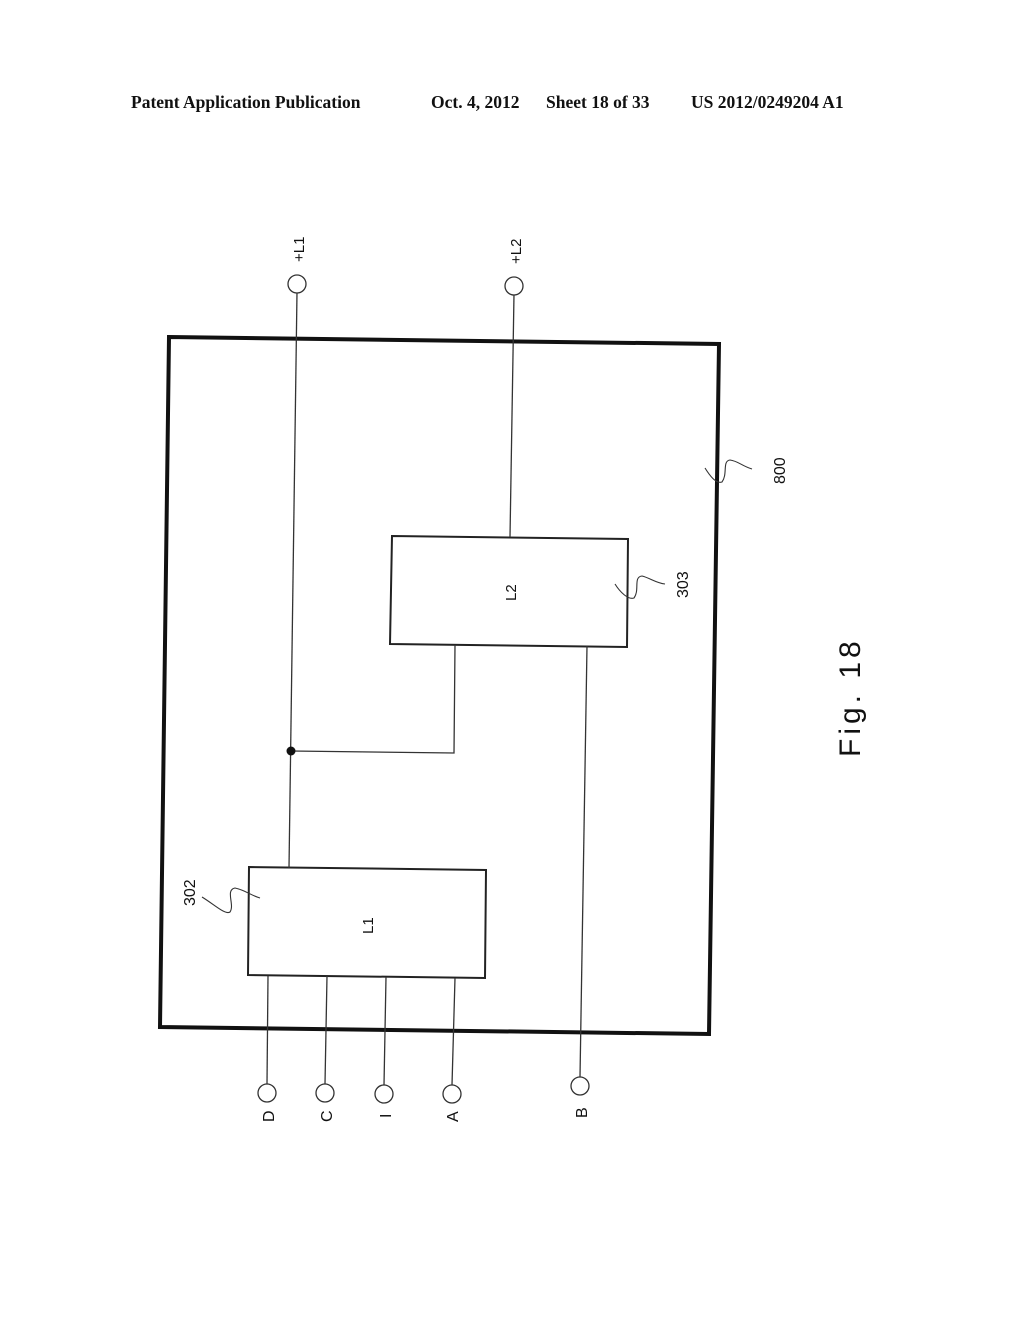 The width and height of the screenshot is (1024, 1320). I want to click on terminal-D, so click(267, 1093).